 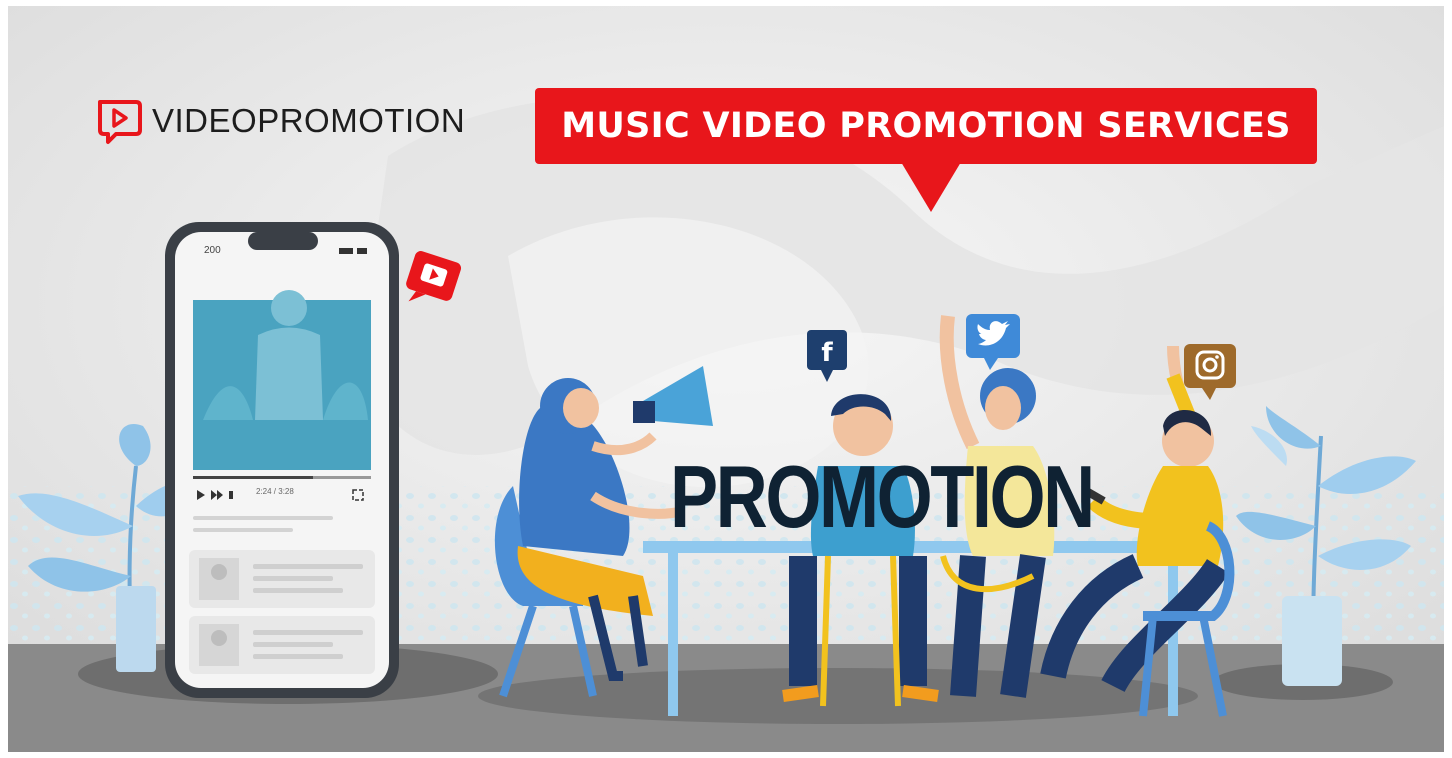 I want to click on brand-name: VIDEOPROMOTION, so click(x=309, y=120).